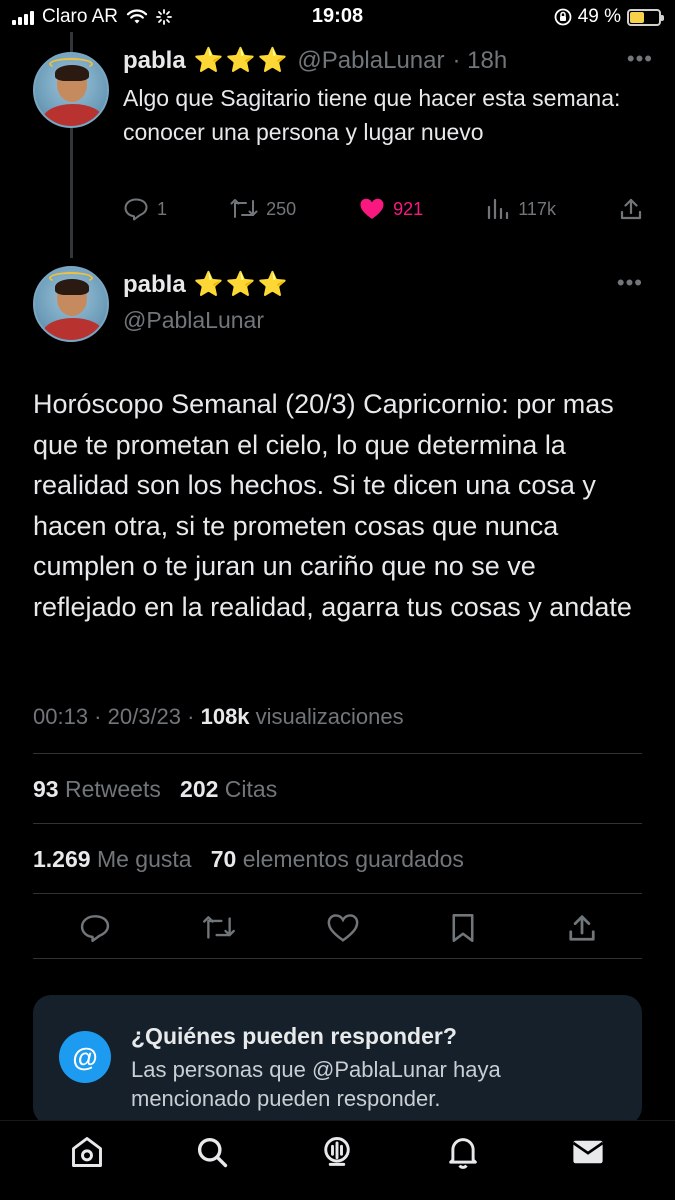 This screenshot has width=675, height=1200. Describe the element at coordinates (263, 209) in the screenshot. I see `retweet-button: 250` at that location.